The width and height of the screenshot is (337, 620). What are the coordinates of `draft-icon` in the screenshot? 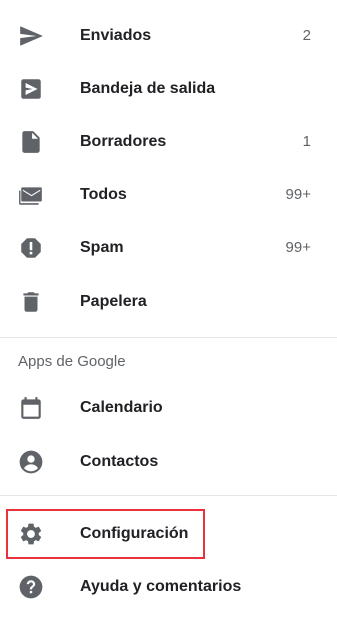 It's located at (31, 142).